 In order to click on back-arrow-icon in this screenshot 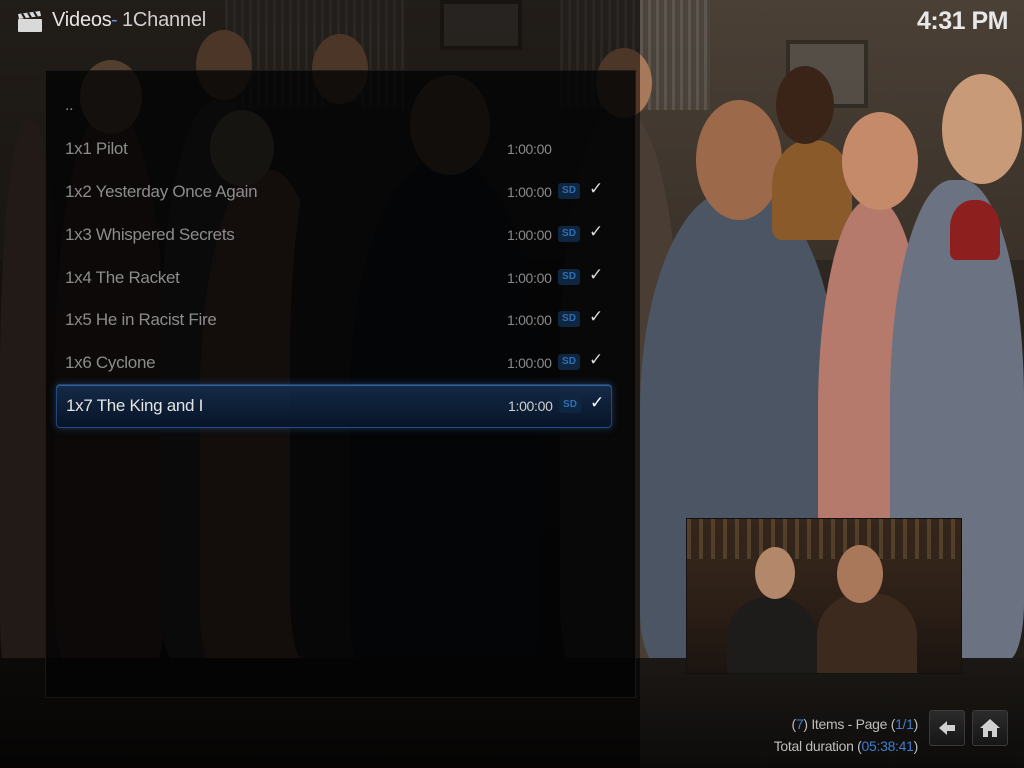, I will do `click(947, 728)`.